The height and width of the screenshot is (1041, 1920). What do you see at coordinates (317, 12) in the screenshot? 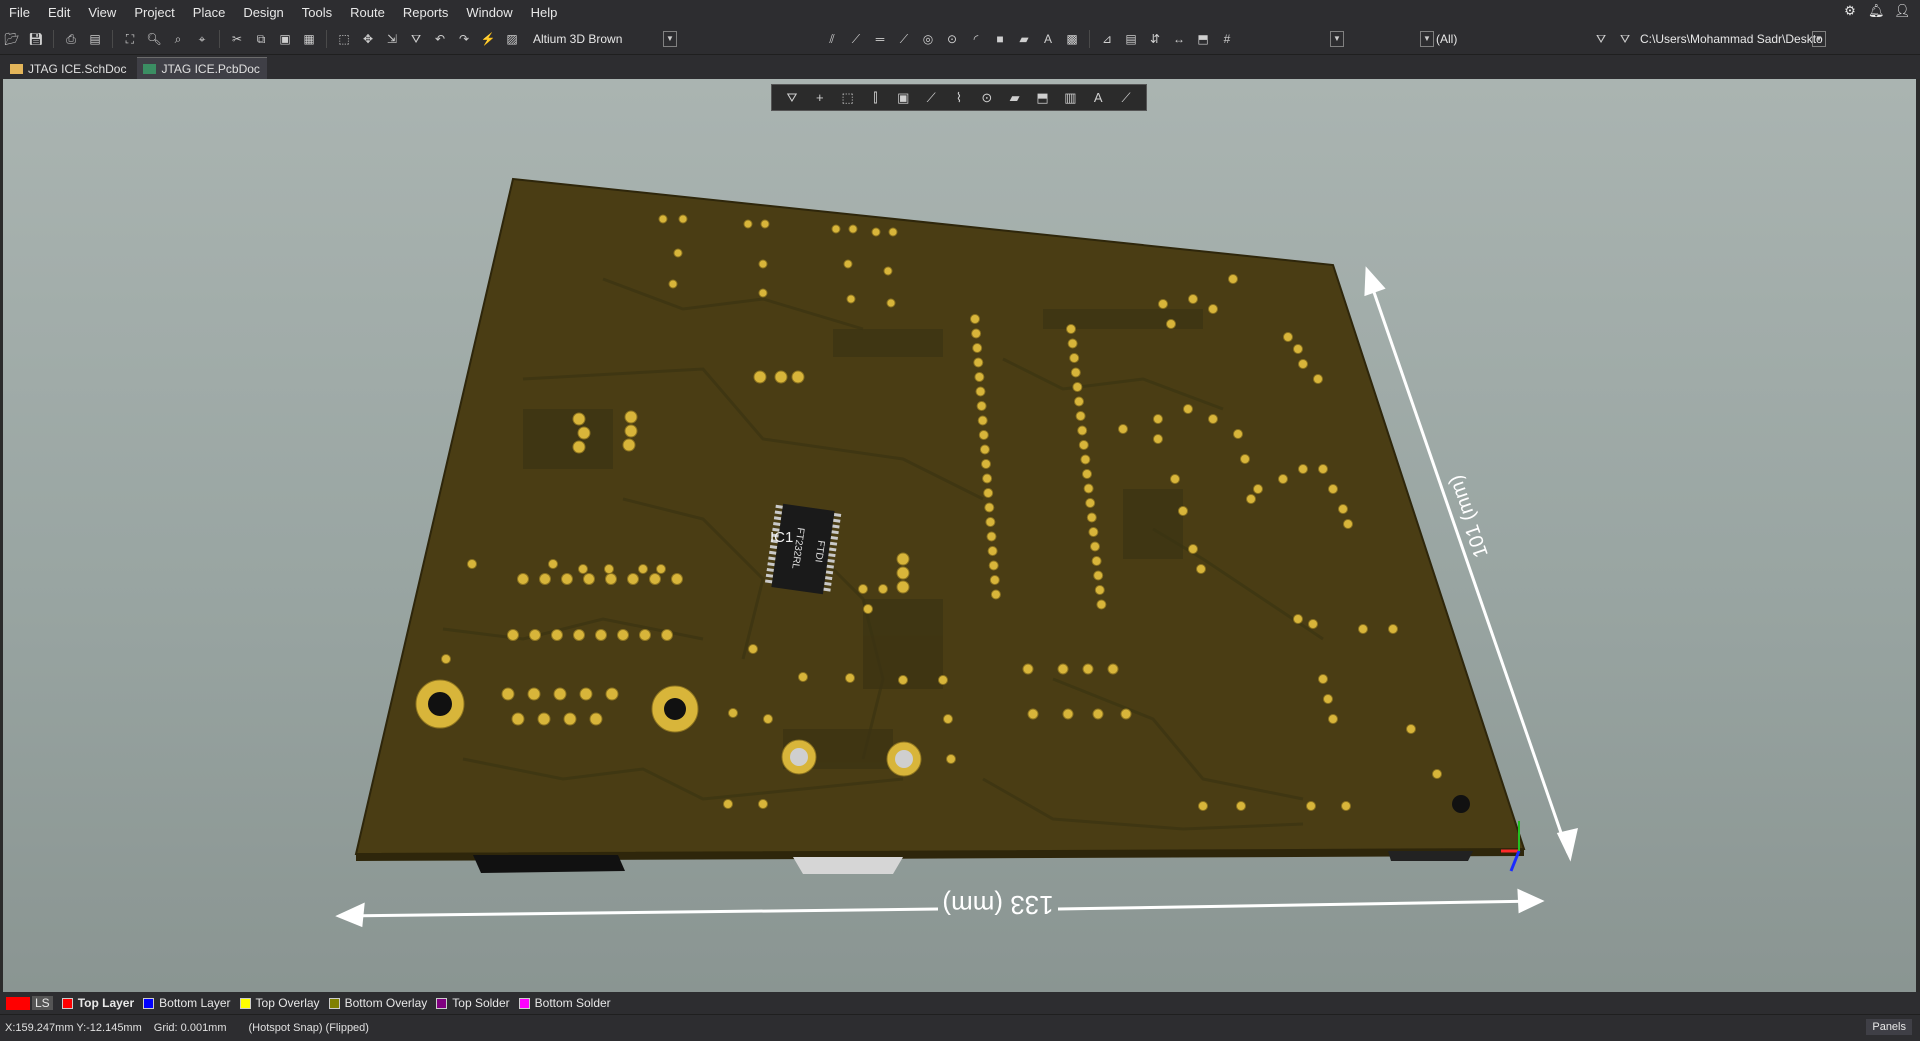
I see `menu-tools: Tools` at bounding box center [317, 12].